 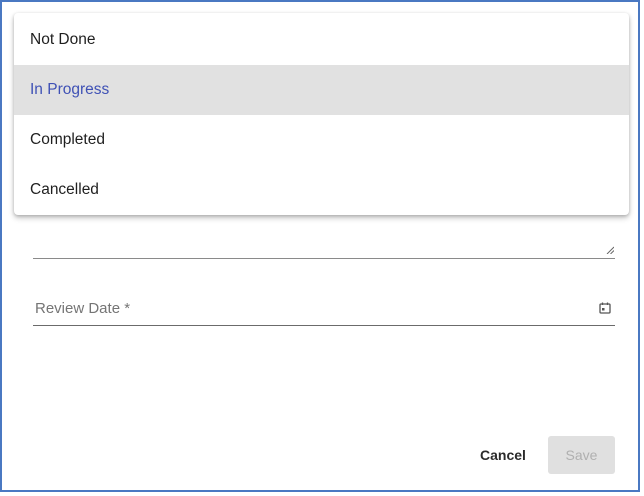 I want to click on review-date-field: Review Date *, so click(x=324, y=309).